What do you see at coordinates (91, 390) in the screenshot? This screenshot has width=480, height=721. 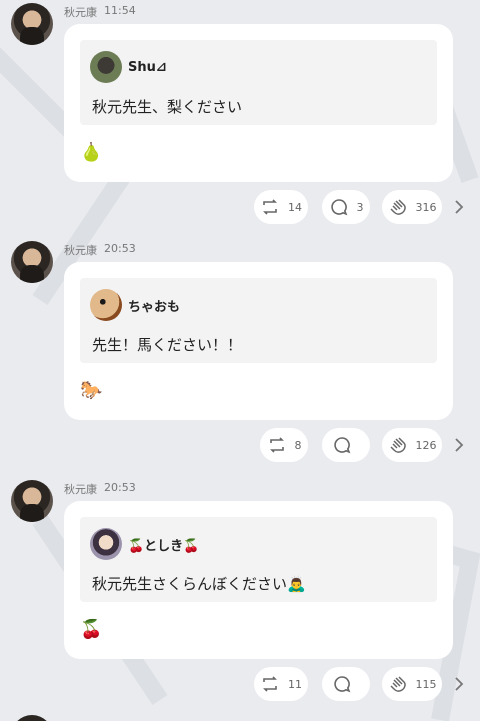 I see `reply-emoji: 🐎` at bounding box center [91, 390].